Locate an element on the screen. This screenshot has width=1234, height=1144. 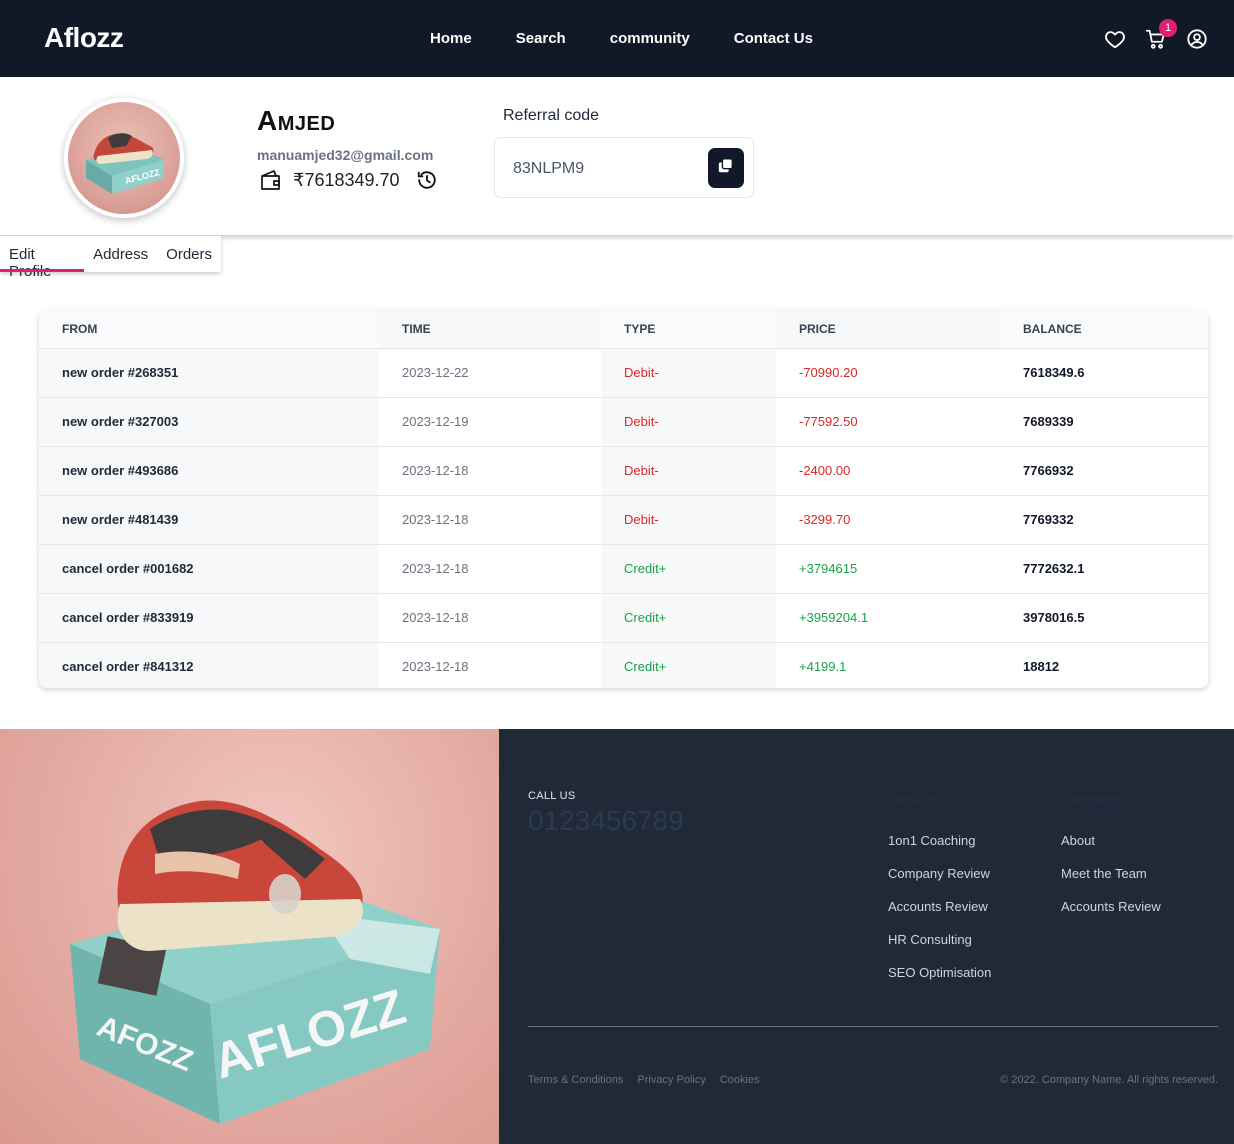
cell-price: -77592.50 is located at coordinates (888, 421).